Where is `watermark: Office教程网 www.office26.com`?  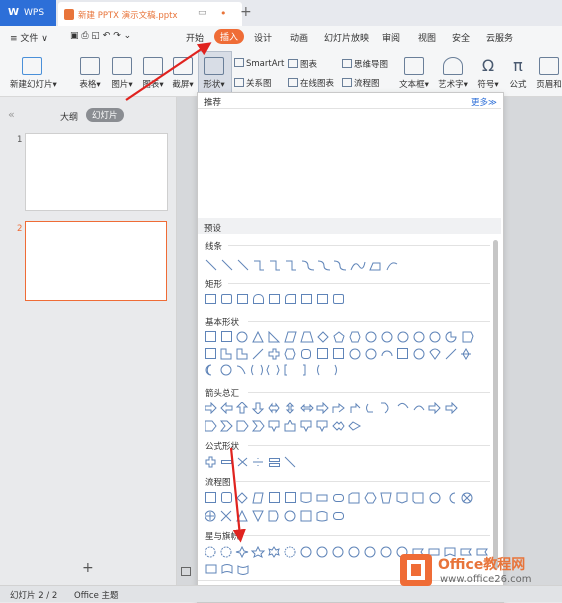 watermark: Office教程网 www.office26.com is located at coordinates (478, 572).